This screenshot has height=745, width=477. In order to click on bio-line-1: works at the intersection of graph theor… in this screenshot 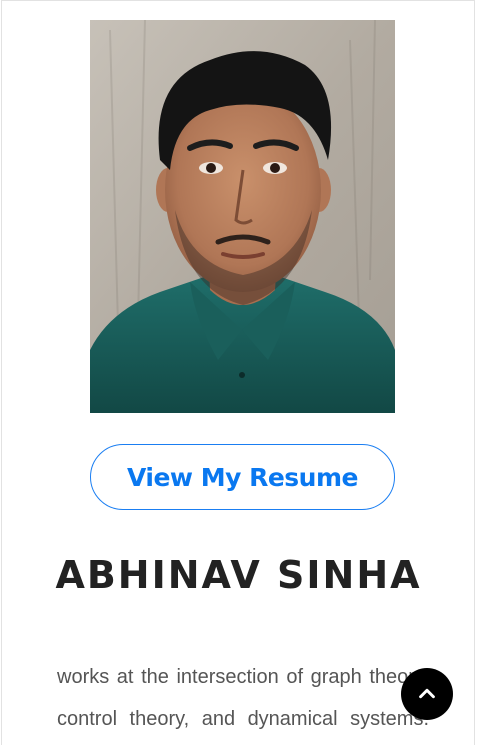, I will do `click(243, 677)`.